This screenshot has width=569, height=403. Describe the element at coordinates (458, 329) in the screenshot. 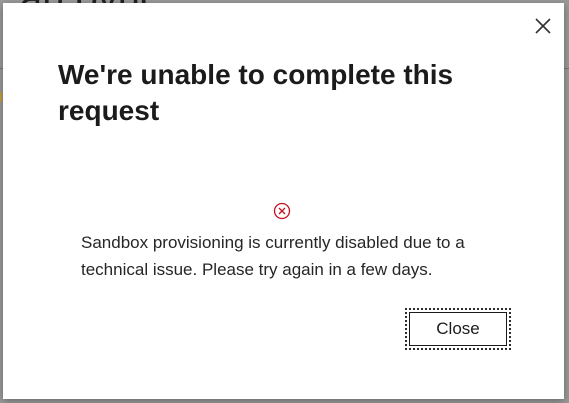

I see `close-button: Close` at that location.